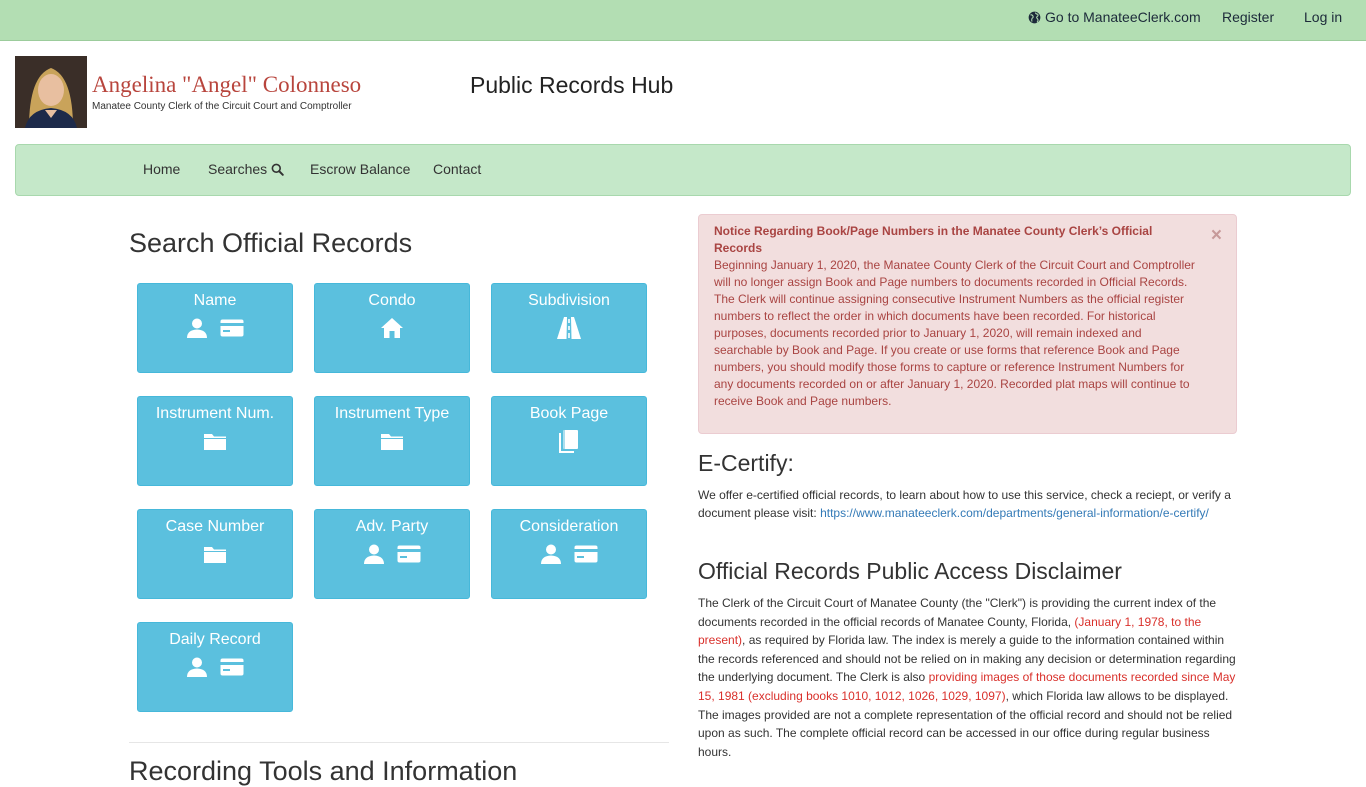  What do you see at coordinates (161, 169) in the screenshot?
I see `nav-home: Home` at bounding box center [161, 169].